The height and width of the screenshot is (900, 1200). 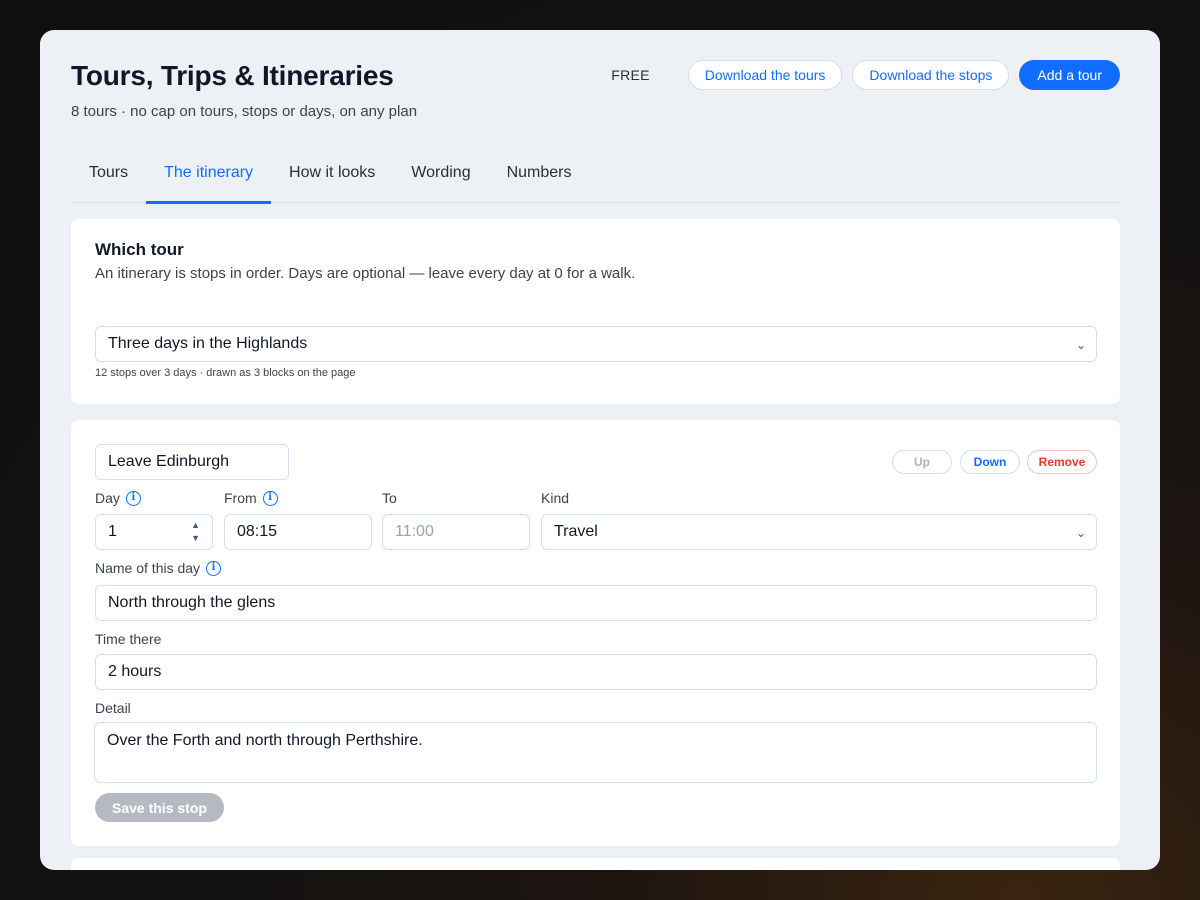 I want to click on download-tours-button: Download the tours, so click(x=765, y=75).